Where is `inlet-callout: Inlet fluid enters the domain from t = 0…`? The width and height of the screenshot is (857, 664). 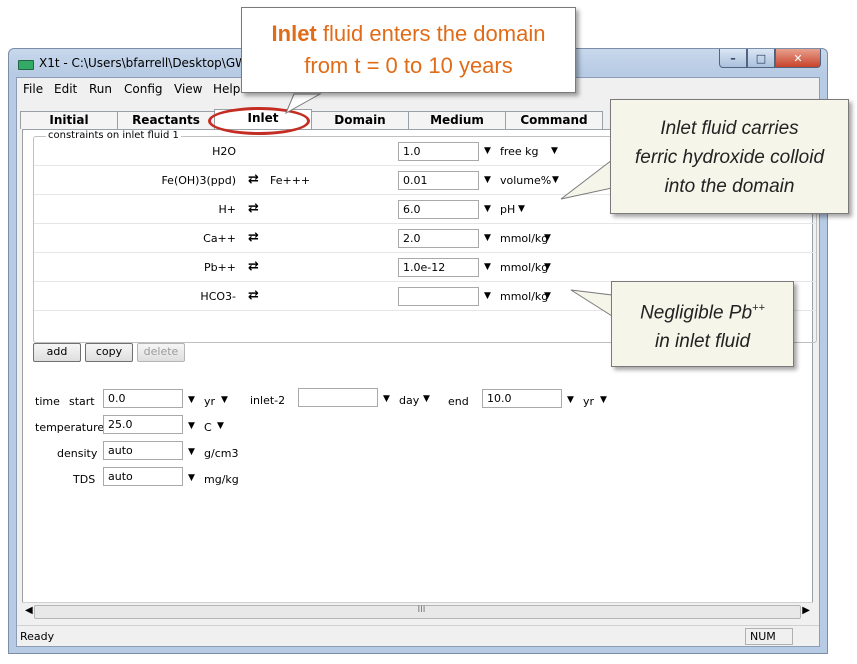 inlet-callout: Inlet fluid enters the domain from t = 0… is located at coordinates (408, 50).